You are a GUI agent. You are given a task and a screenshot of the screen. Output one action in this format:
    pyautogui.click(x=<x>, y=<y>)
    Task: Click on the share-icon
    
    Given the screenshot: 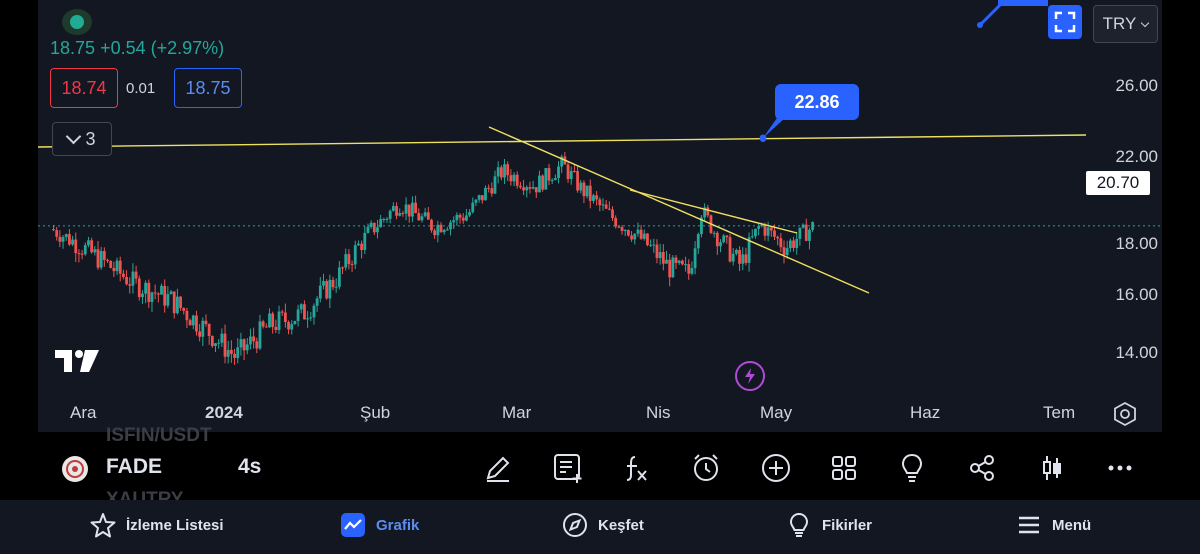 What is the action you would take?
    pyautogui.click(x=982, y=468)
    